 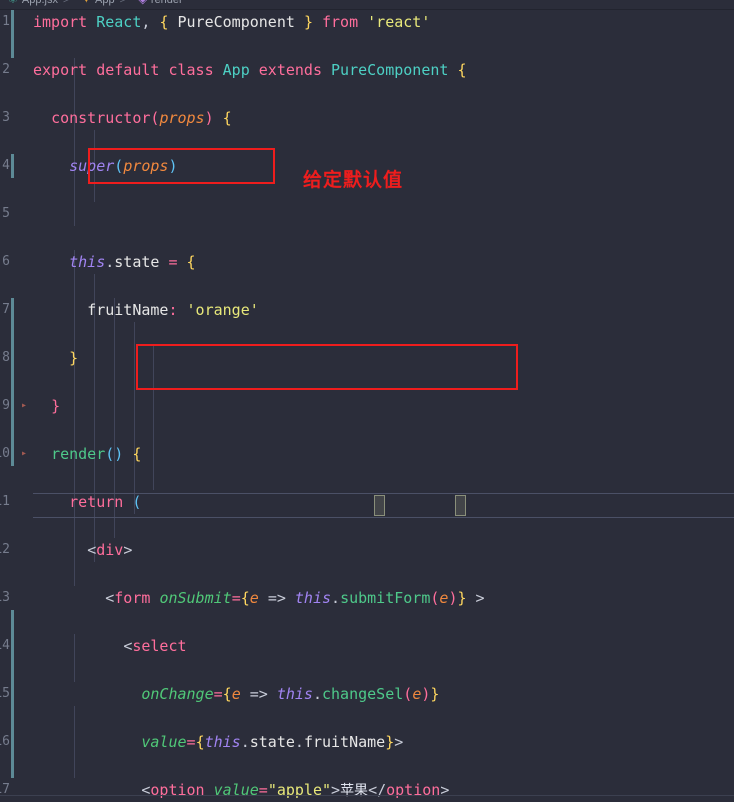 What do you see at coordinates (367, 358) in the screenshot?
I see `code-line: 8 }` at bounding box center [367, 358].